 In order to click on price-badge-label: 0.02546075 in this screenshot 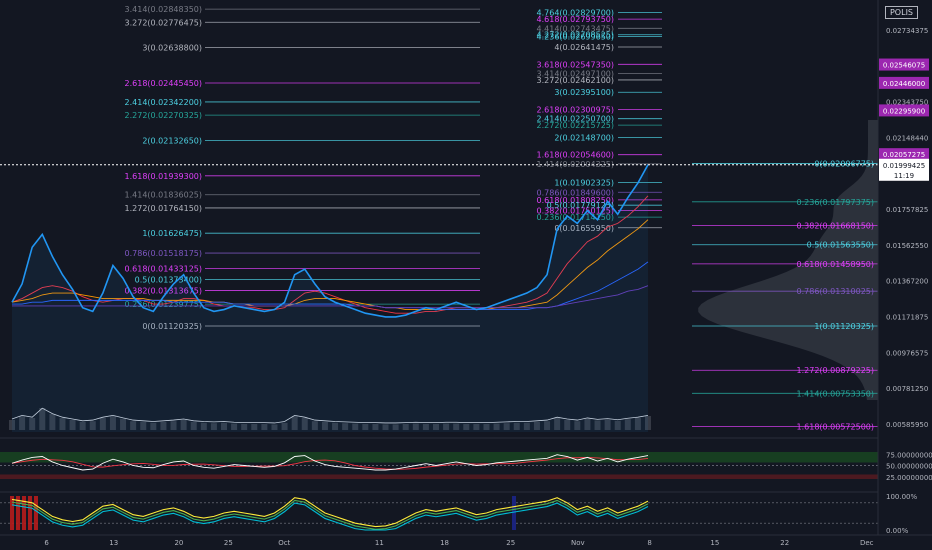, I will do `click(904, 66)`.